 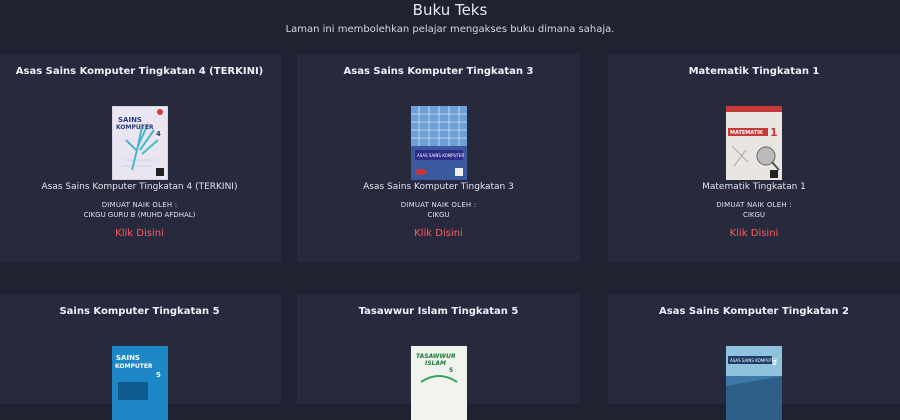 What do you see at coordinates (435, 363) in the screenshot?
I see `svg-text: ISLAM` at bounding box center [435, 363].